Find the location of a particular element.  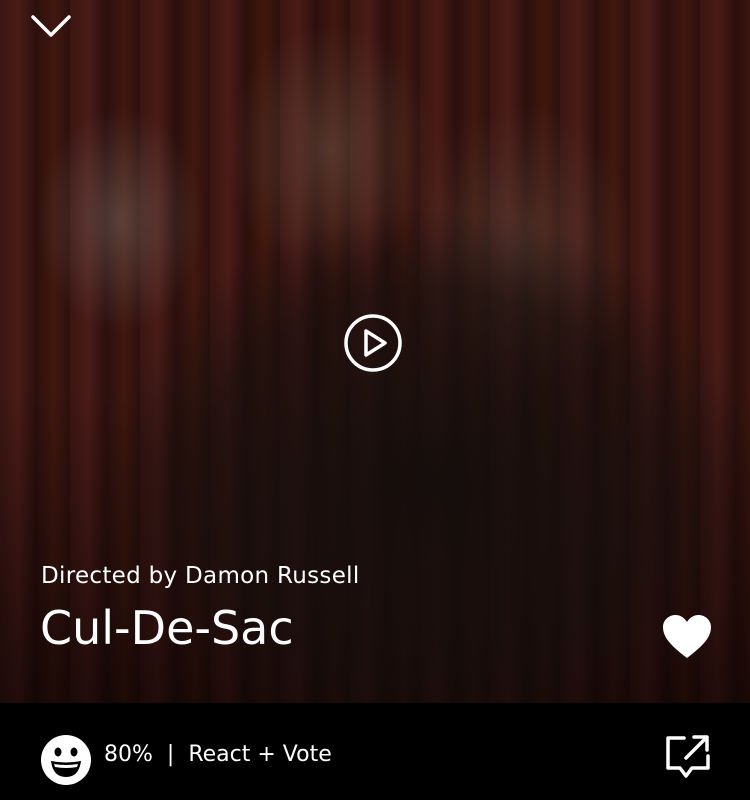

play-circle-icon is located at coordinates (373, 343).